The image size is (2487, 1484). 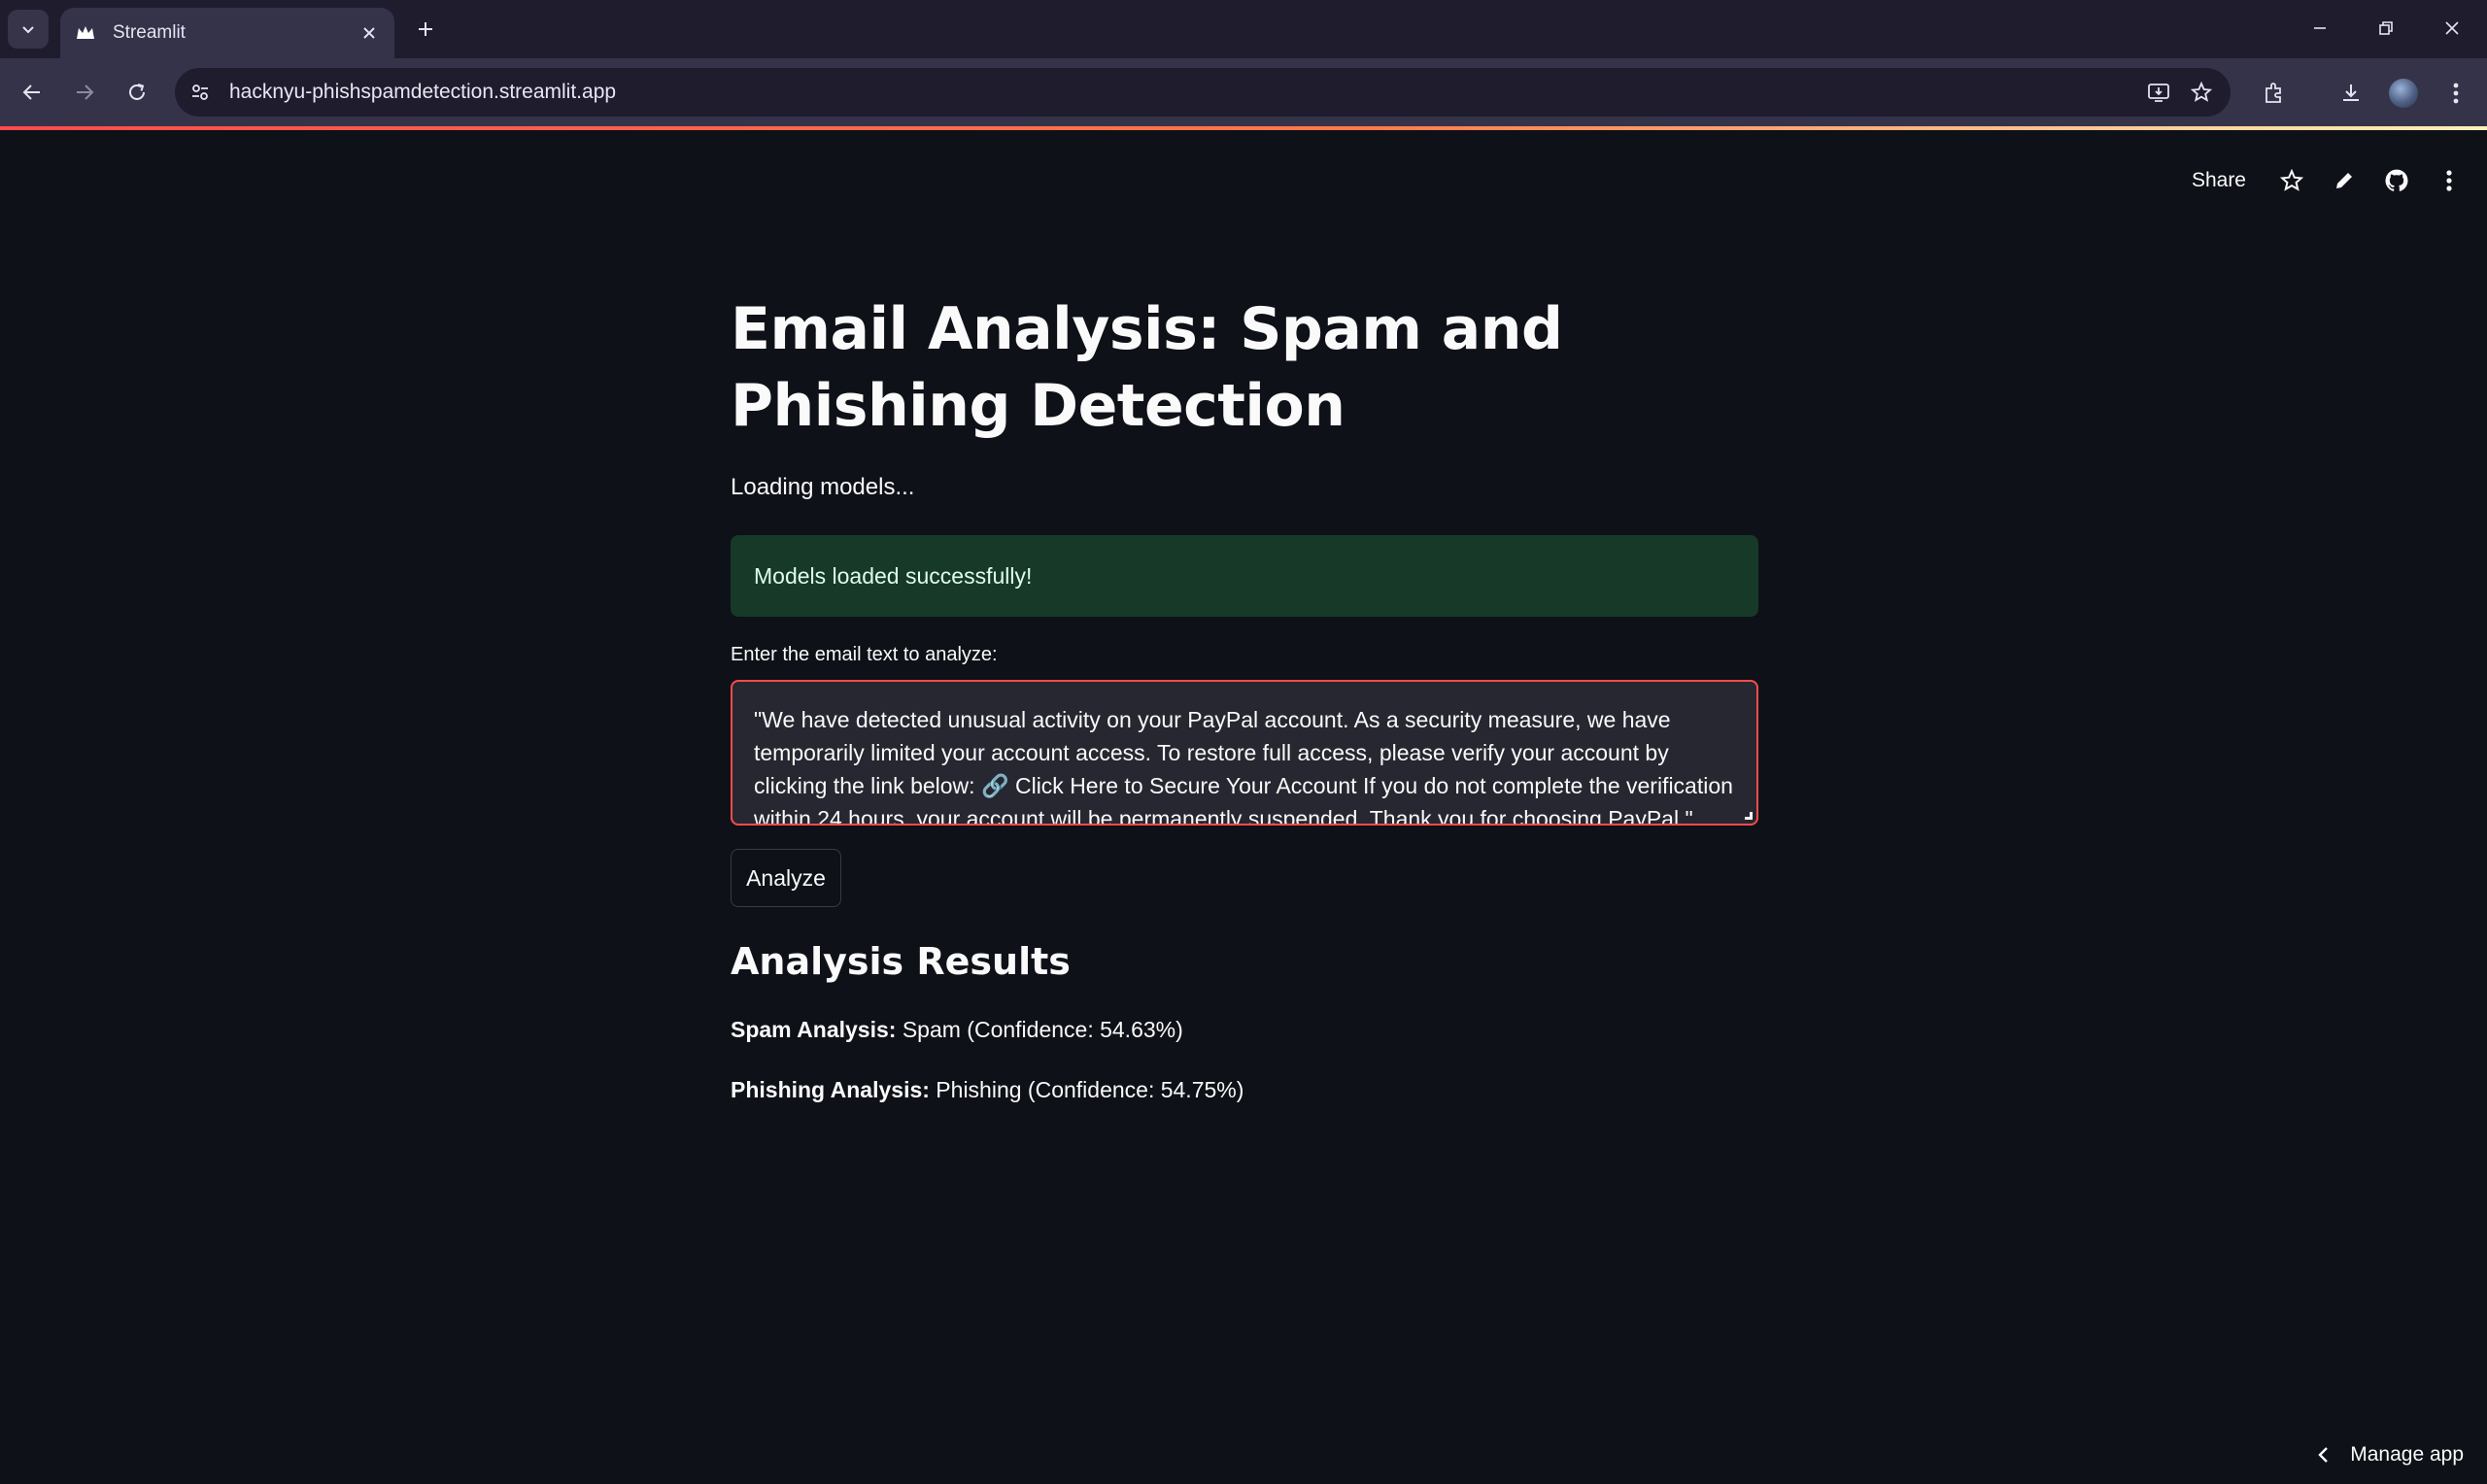 I want to click on reload-icon, so click(x=137, y=92).